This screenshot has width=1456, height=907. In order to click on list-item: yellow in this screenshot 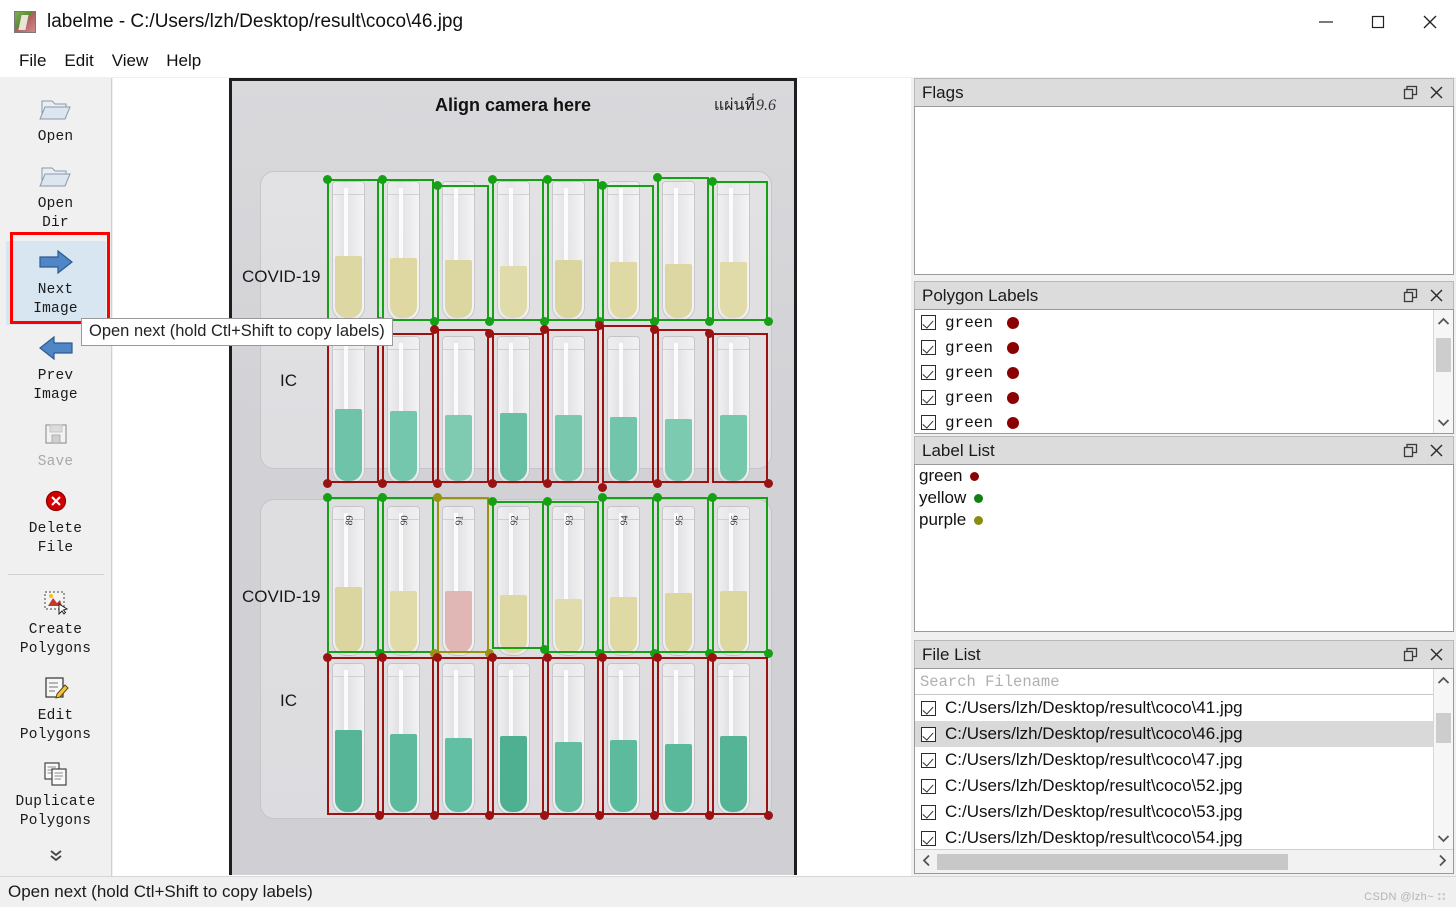, I will do `click(1184, 498)`.